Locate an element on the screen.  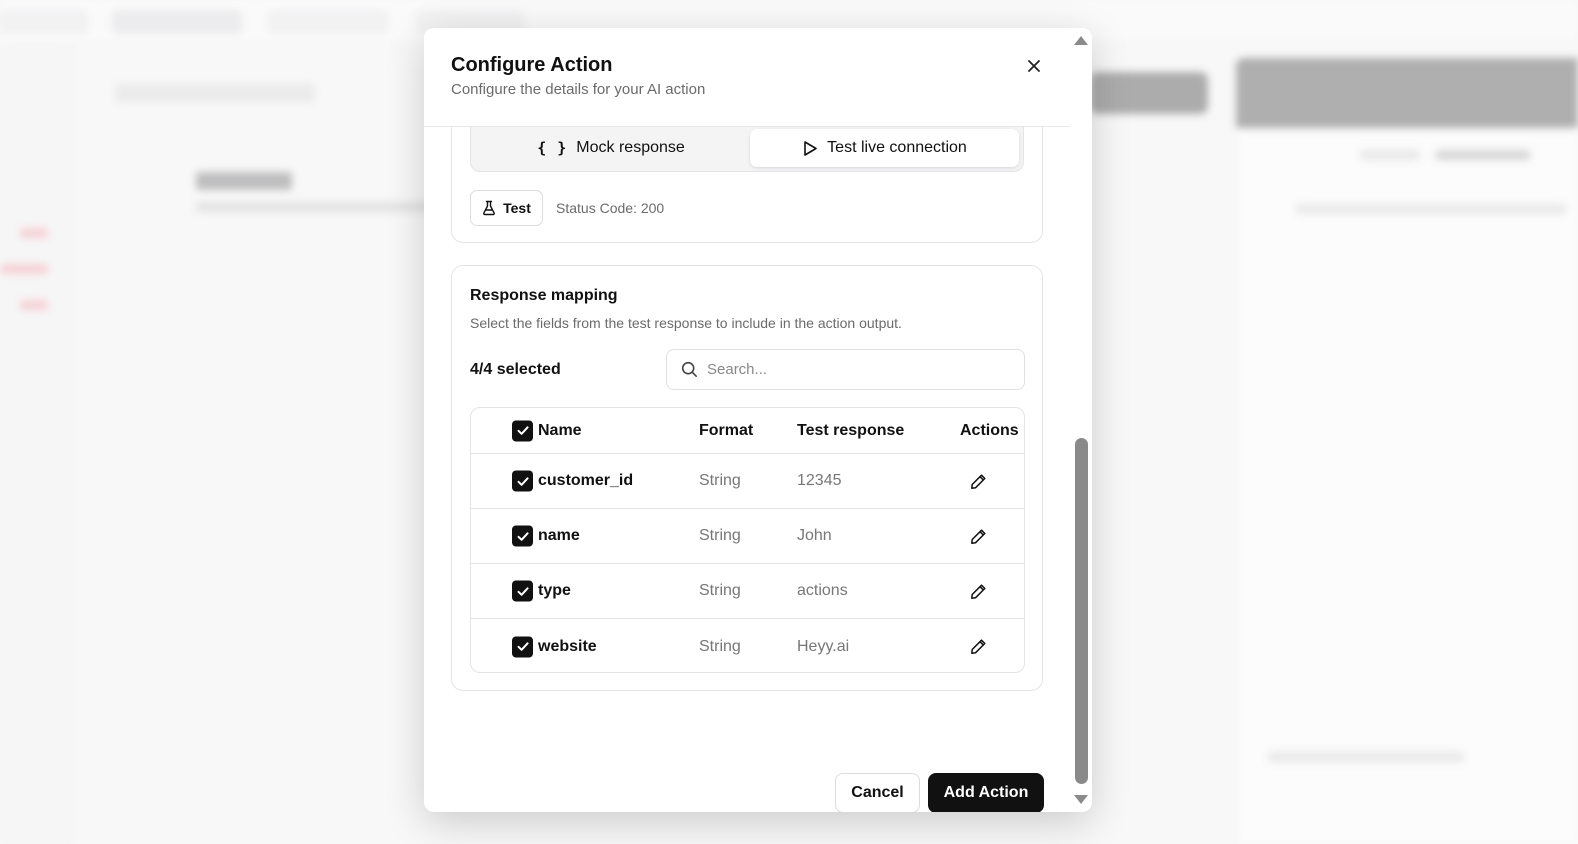
dialog-subtitle: Configure the details for your AI action is located at coordinates (578, 89).